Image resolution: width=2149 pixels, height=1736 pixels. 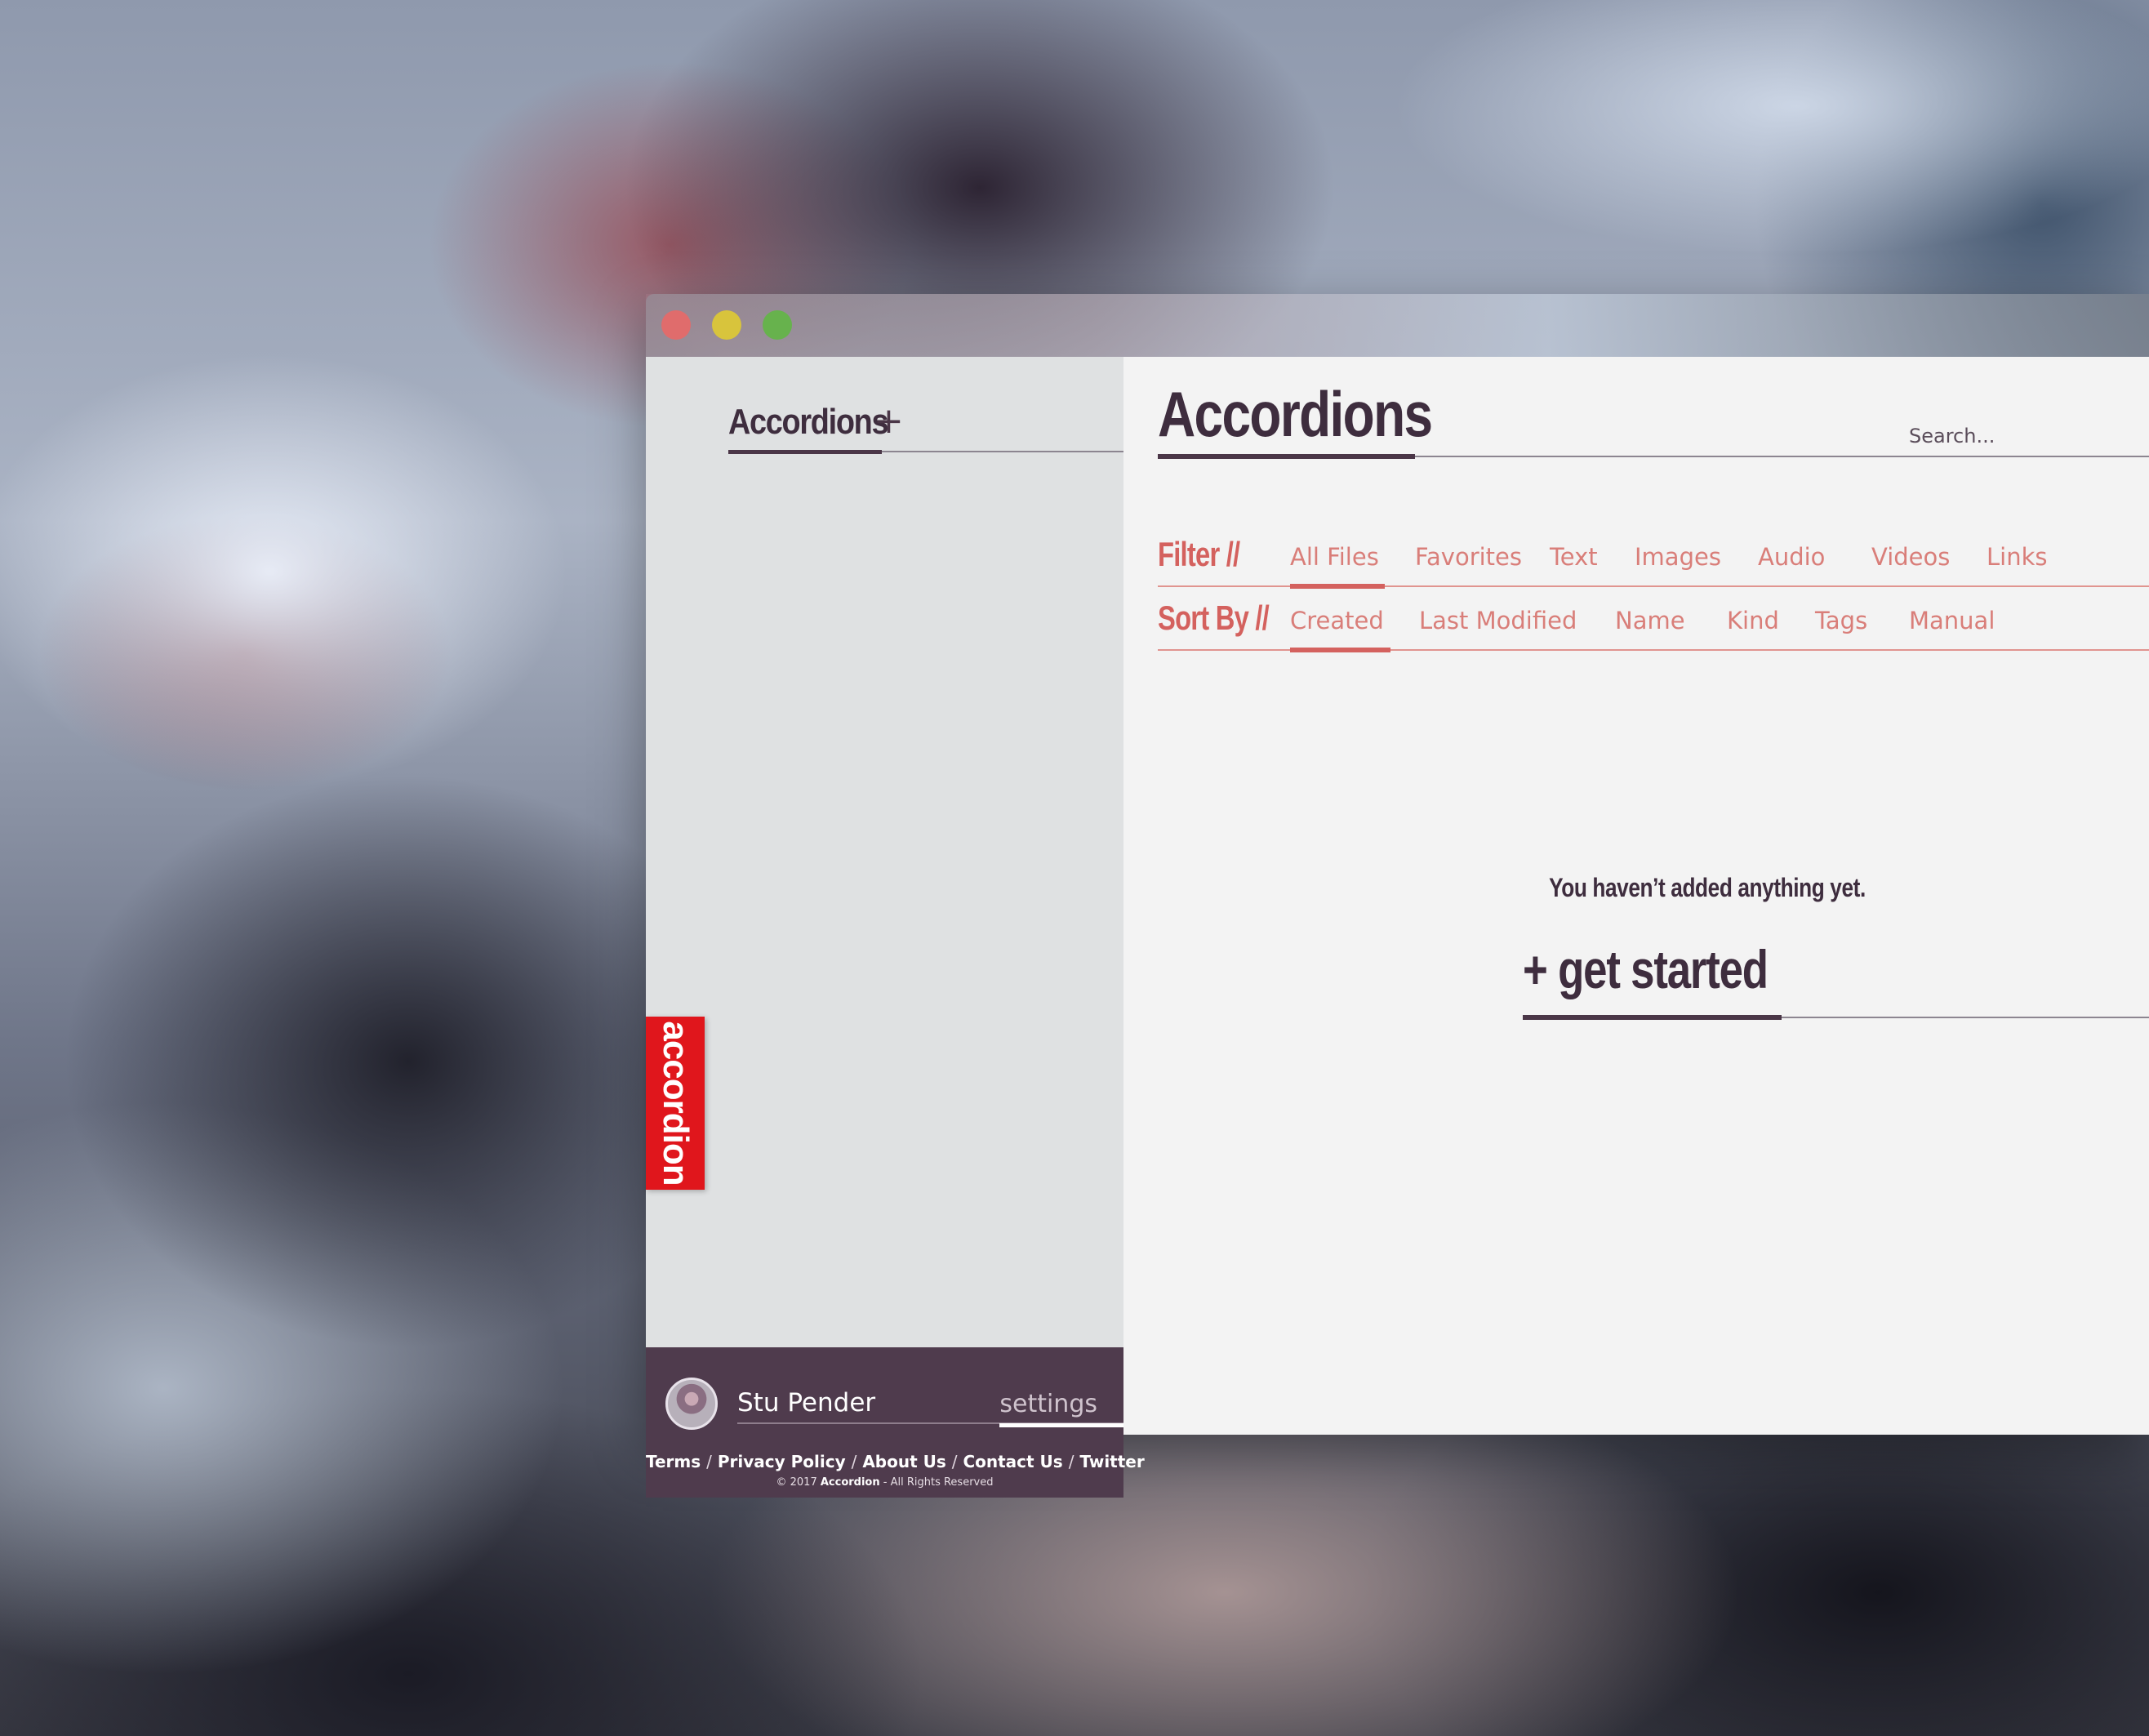 What do you see at coordinates (1678, 557) in the screenshot?
I see `filter-tab-images: Images` at bounding box center [1678, 557].